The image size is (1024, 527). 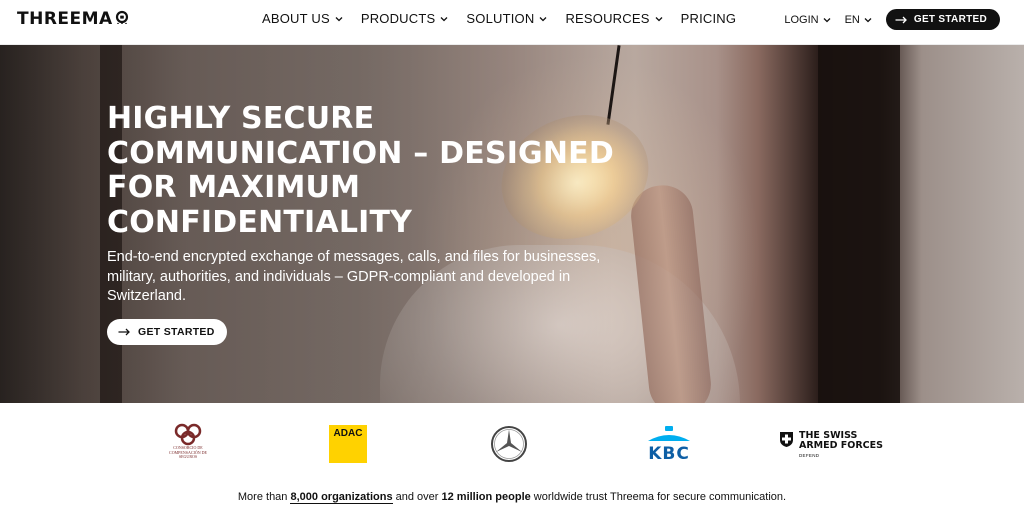 I want to click on mercedes-logo, so click(x=509, y=444).